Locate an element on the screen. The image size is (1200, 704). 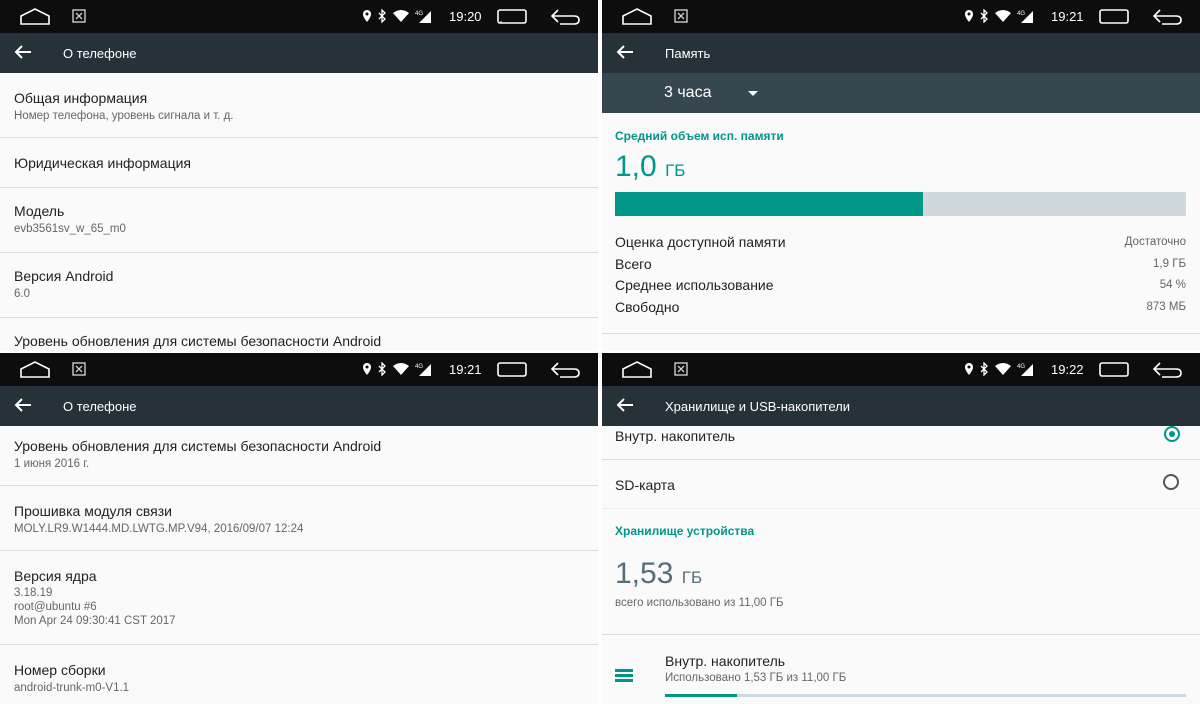
clock: 19:20 is located at coordinates (465, 16).